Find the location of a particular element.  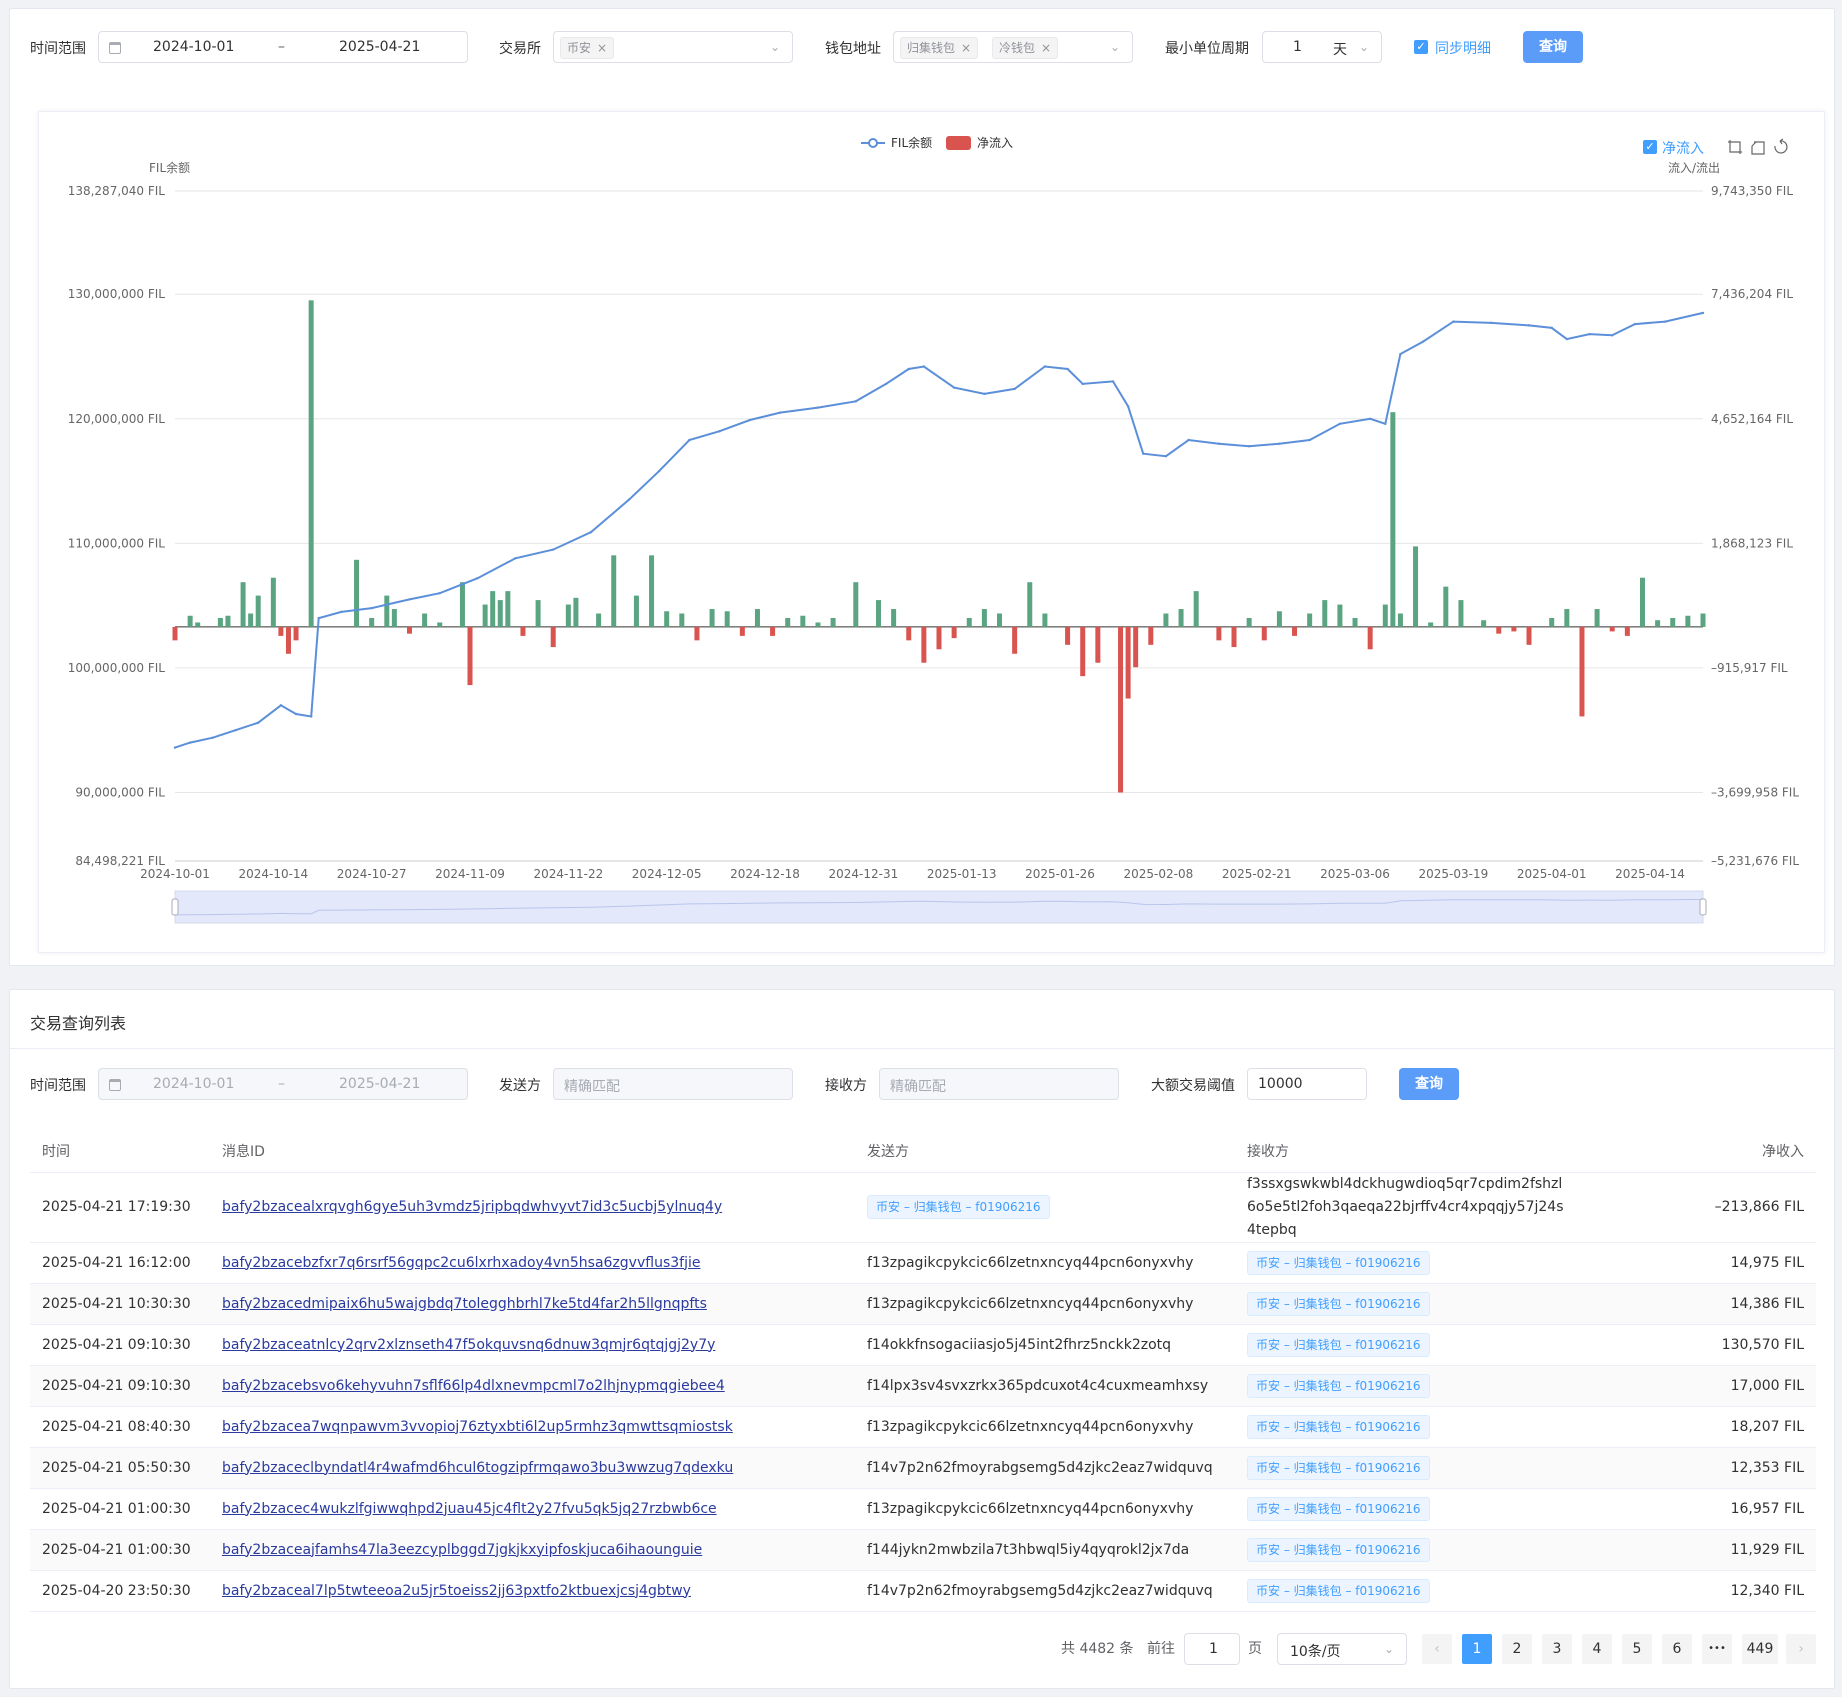

y-left-tick-label: 130,000,000 FIL is located at coordinates (117, 294).